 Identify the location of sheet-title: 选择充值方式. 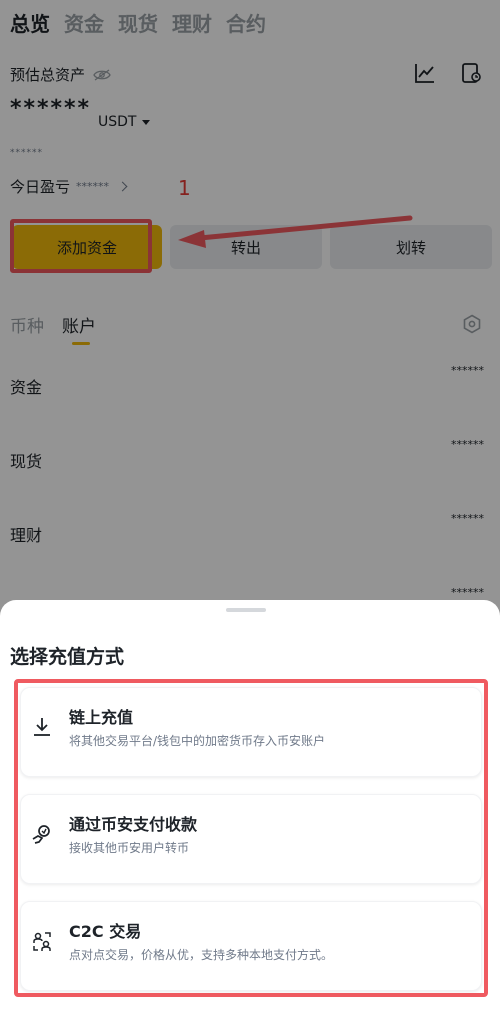
(67, 657).